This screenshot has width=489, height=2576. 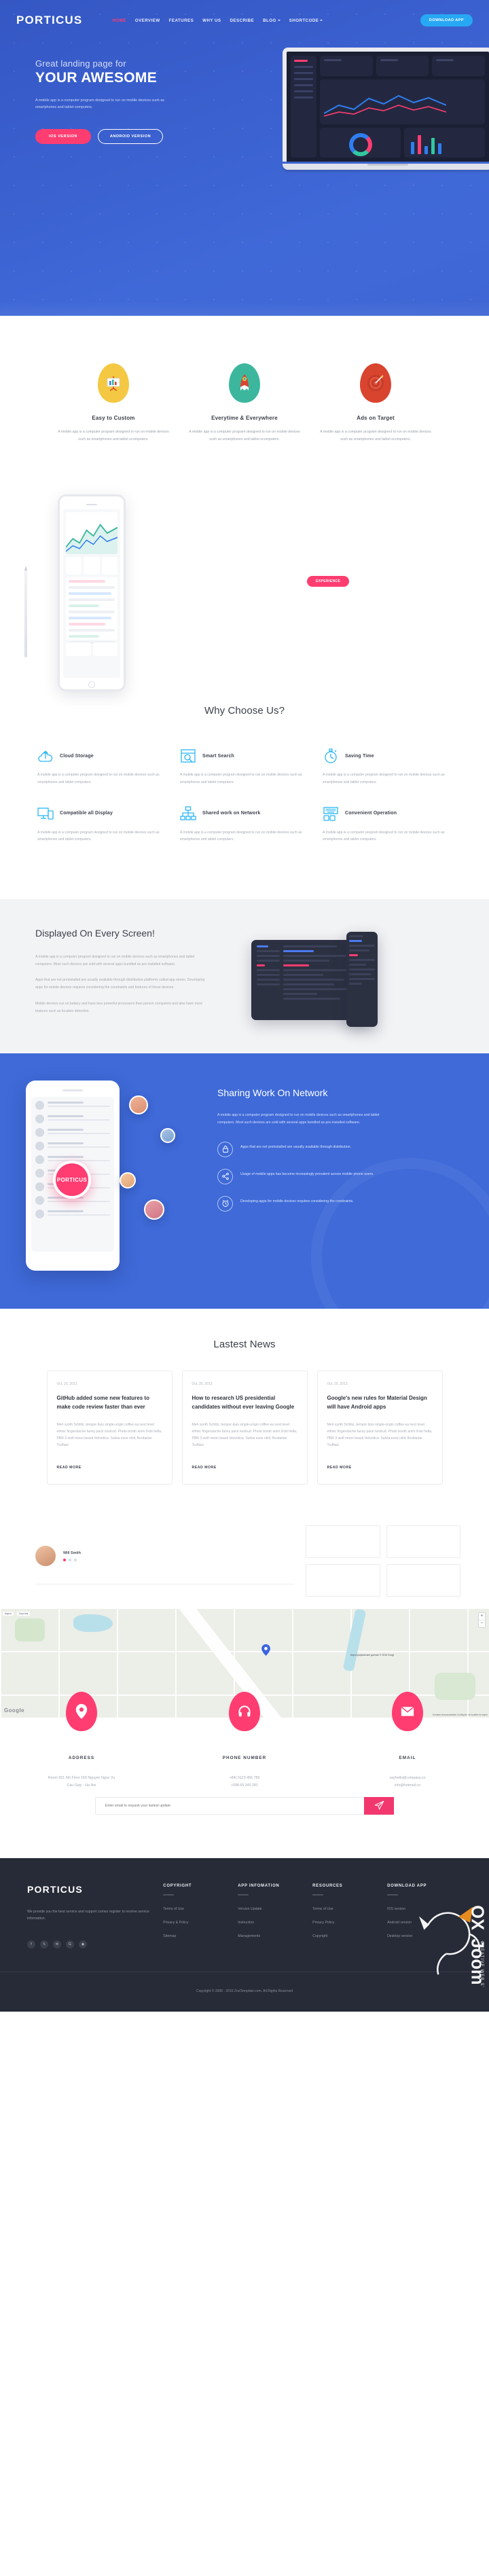 What do you see at coordinates (278, 20) in the screenshot?
I see `chevron-down-icon` at bounding box center [278, 20].